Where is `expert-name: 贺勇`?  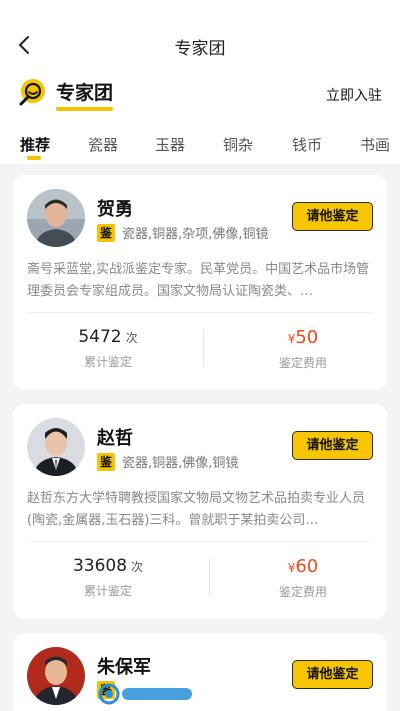
expert-name: 贺勇 is located at coordinates (115, 209).